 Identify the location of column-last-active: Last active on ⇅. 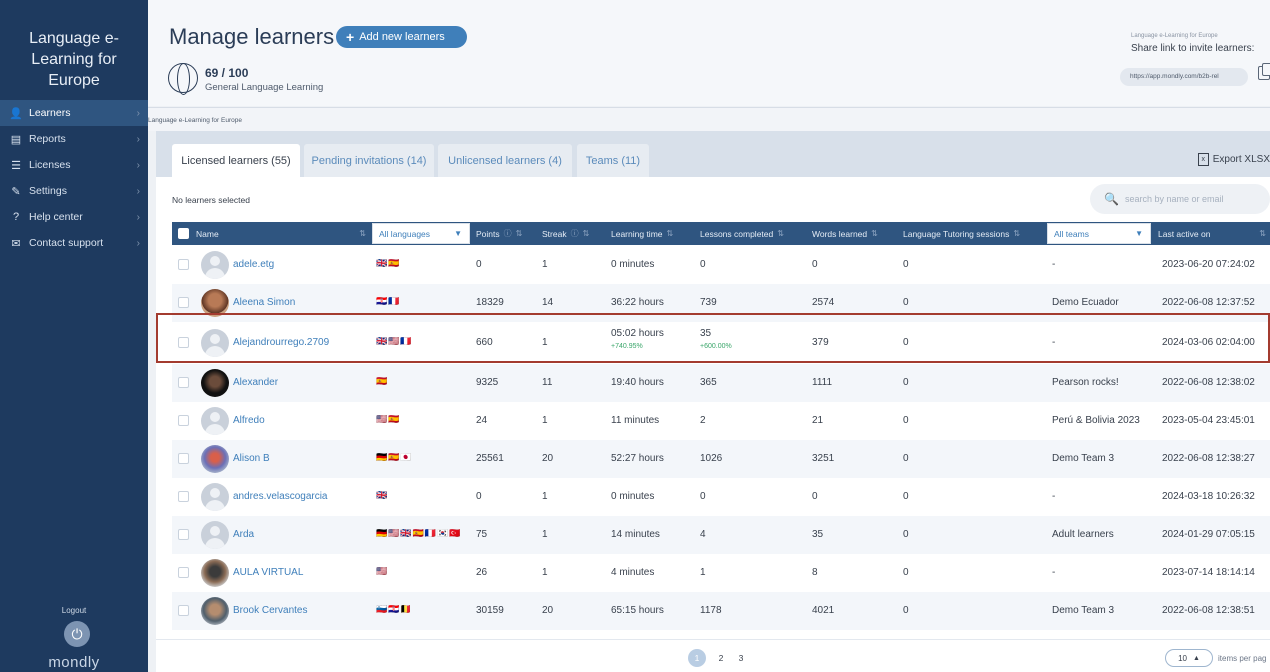
(1214, 233).